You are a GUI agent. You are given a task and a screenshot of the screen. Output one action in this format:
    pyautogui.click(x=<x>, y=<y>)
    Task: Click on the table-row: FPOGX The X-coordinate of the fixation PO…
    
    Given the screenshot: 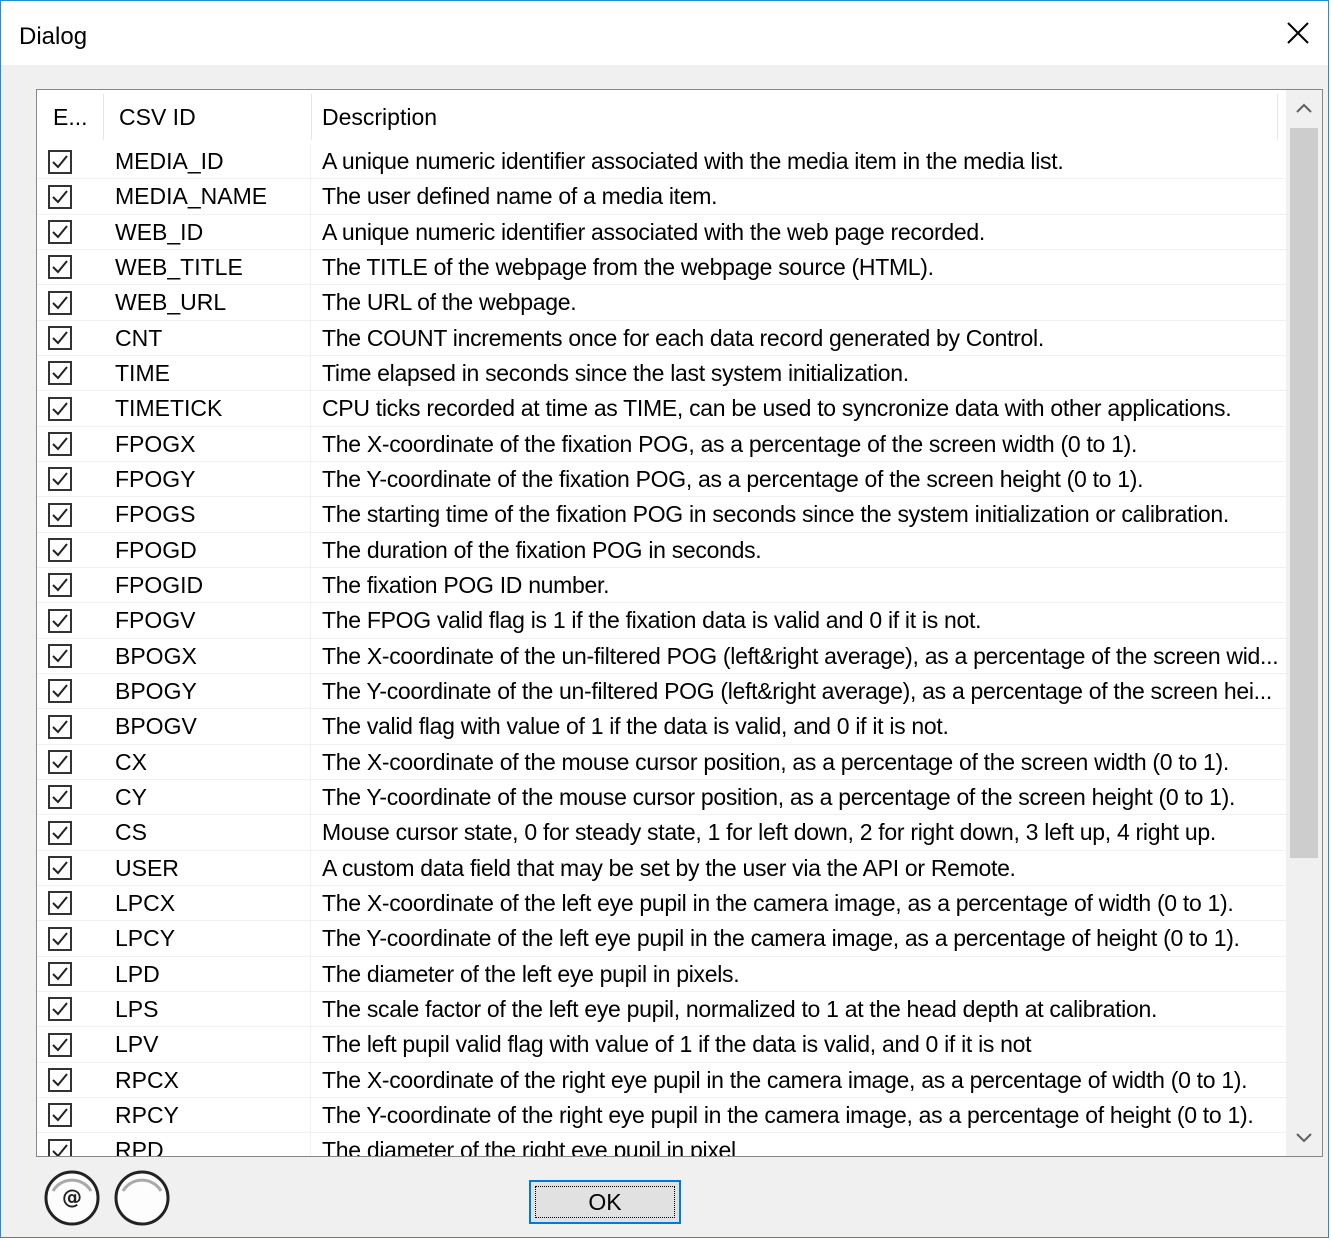 What is the action you would take?
    pyautogui.click(x=662, y=444)
    